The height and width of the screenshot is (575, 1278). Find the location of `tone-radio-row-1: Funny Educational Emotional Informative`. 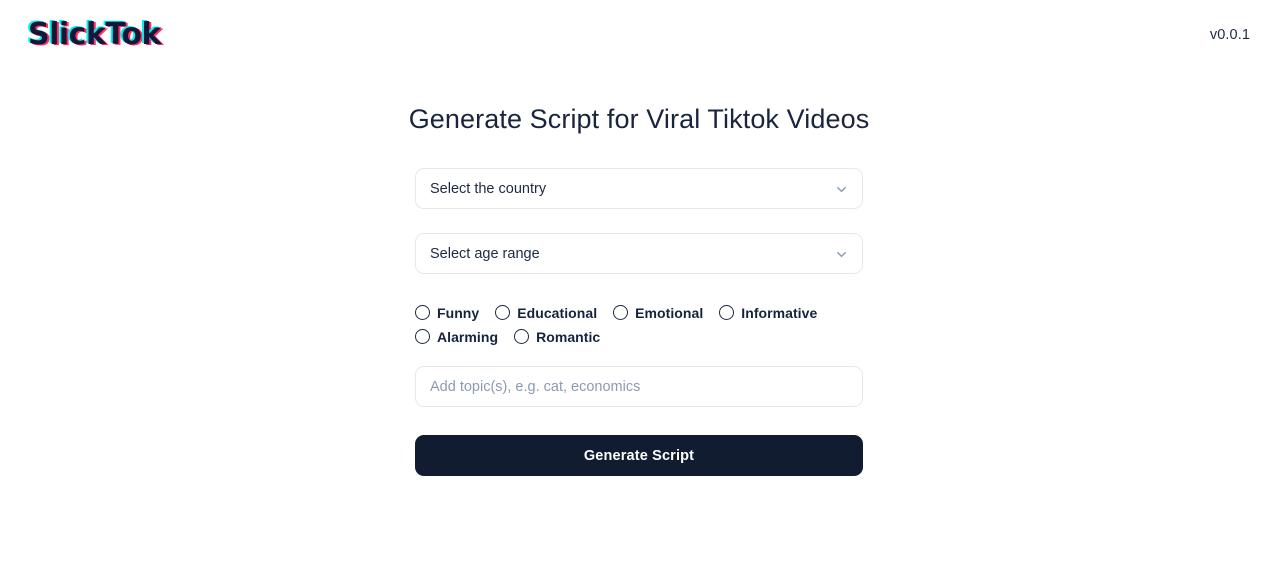

tone-radio-row-1: Funny Educational Emotional Informative is located at coordinates (639, 312).